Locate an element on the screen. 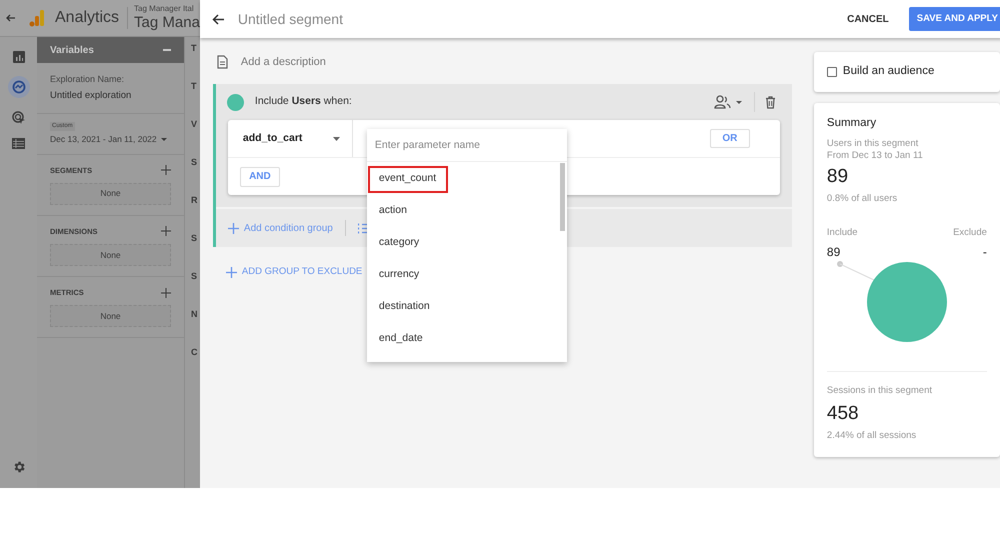 The width and height of the screenshot is (1000, 536). parameter-option: end_date is located at coordinates (401, 339).